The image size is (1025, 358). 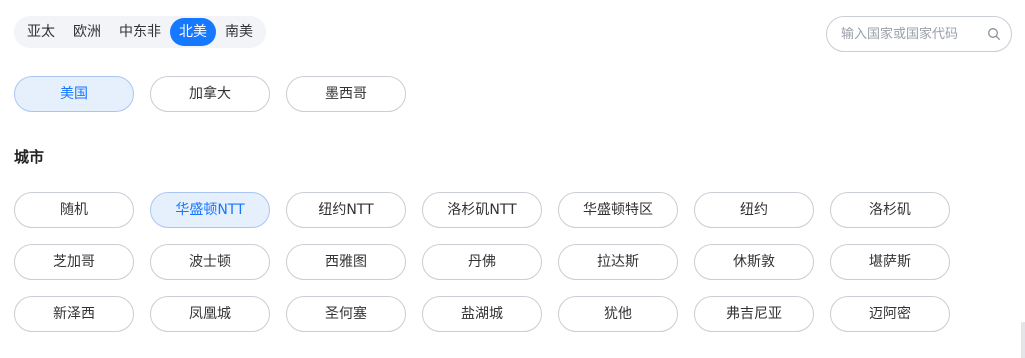 What do you see at coordinates (346, 210) in the screenshot?
I see `city-option: 纽约NTT` at bounding box center [346, 210].